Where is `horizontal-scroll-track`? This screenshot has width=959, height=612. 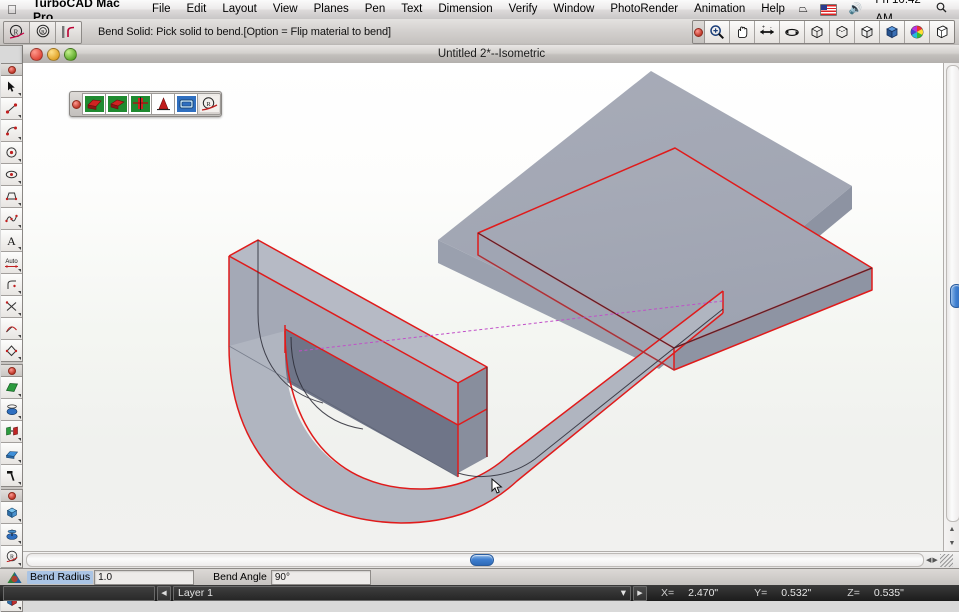 horizontal-scroll-track is located at coordinates (475, 560).